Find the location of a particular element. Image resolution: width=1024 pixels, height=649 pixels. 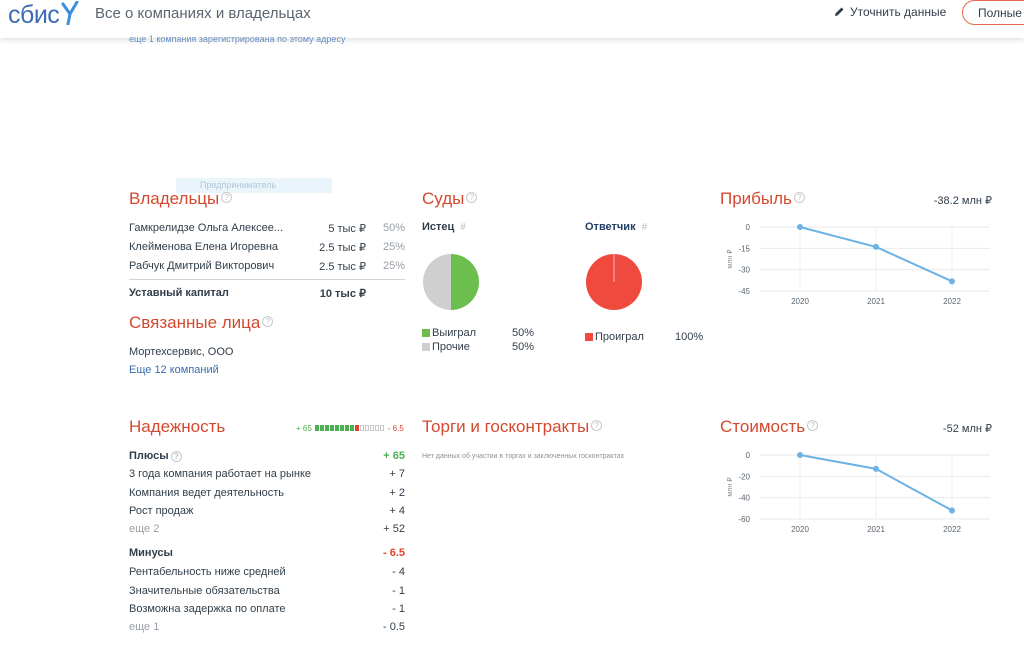

reliability-factor: Рентабельность ниже средней is located at coordinates (207, 572).